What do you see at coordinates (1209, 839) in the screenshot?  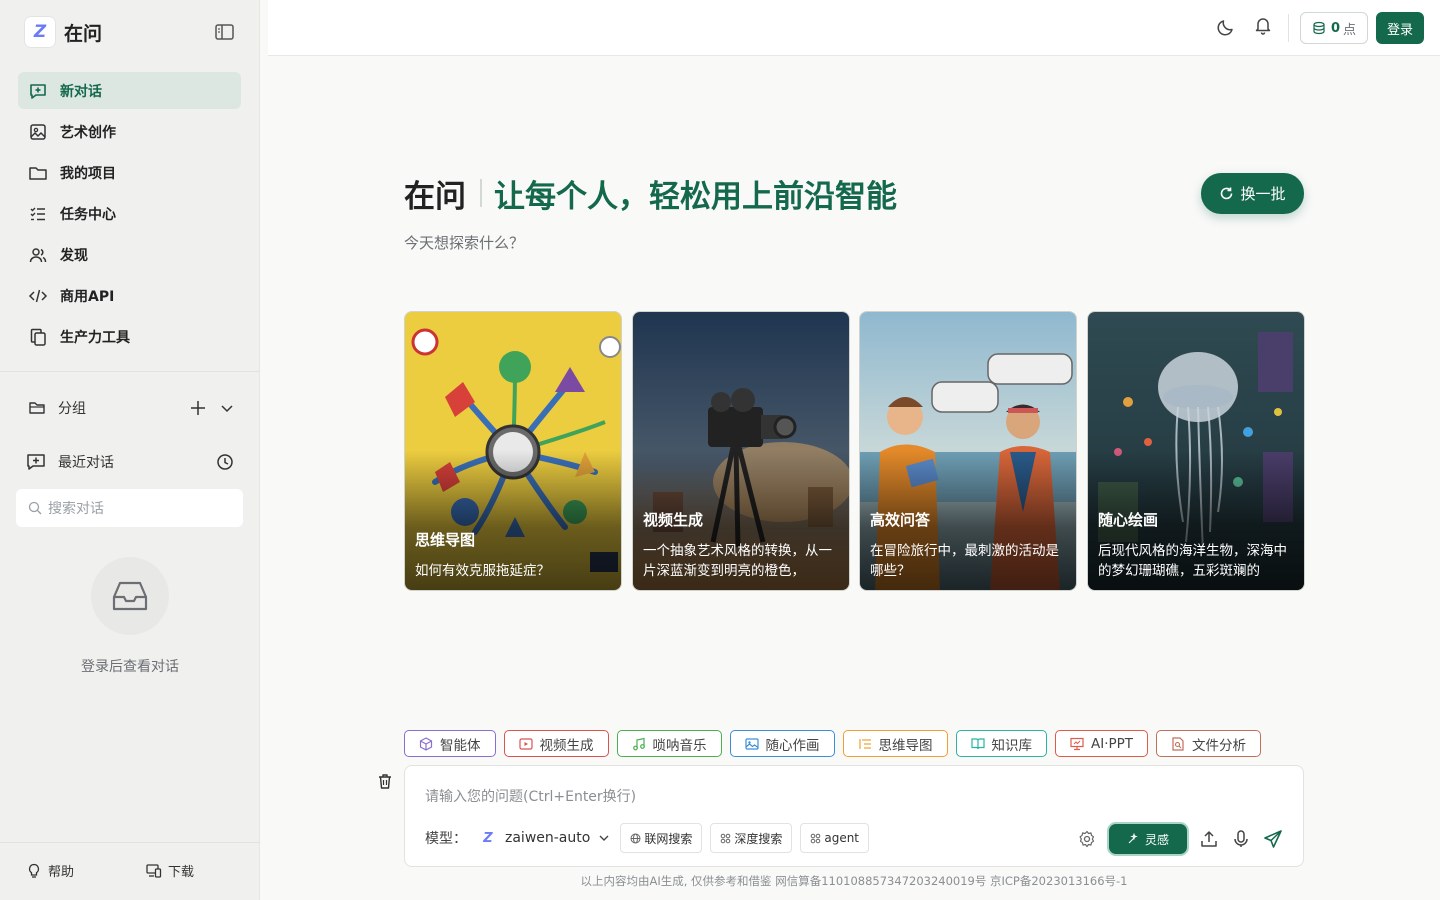 I see `upload-icon` at bounding box center [1209, 839].